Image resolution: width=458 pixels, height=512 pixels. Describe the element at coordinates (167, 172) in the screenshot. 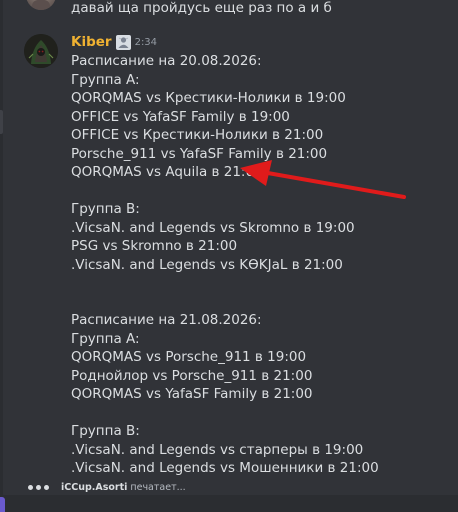

I see `match-line-highlighted: QORQMAS vs Aquila в 21:00` at that location.